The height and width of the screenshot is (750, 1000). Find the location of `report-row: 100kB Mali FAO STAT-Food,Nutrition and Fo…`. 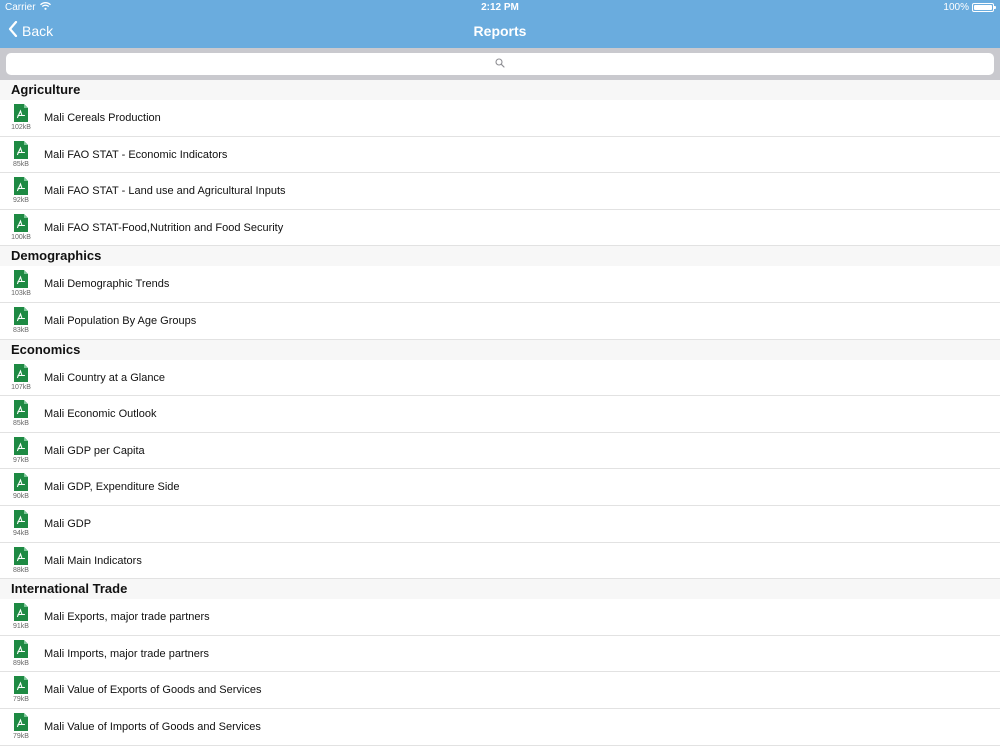

report-row: 100kB Mali FAO STAT-Food,Nutrition and Fo… is located at coordinates (500, 228).